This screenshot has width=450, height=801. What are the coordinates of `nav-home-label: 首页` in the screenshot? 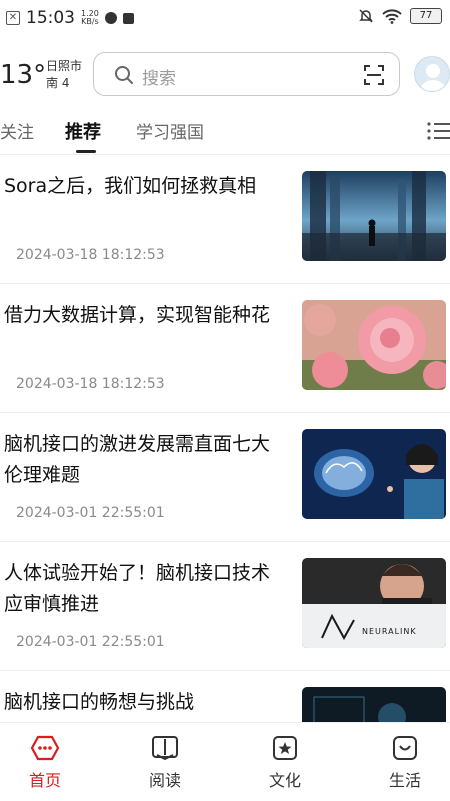 It's located at (44, 780).